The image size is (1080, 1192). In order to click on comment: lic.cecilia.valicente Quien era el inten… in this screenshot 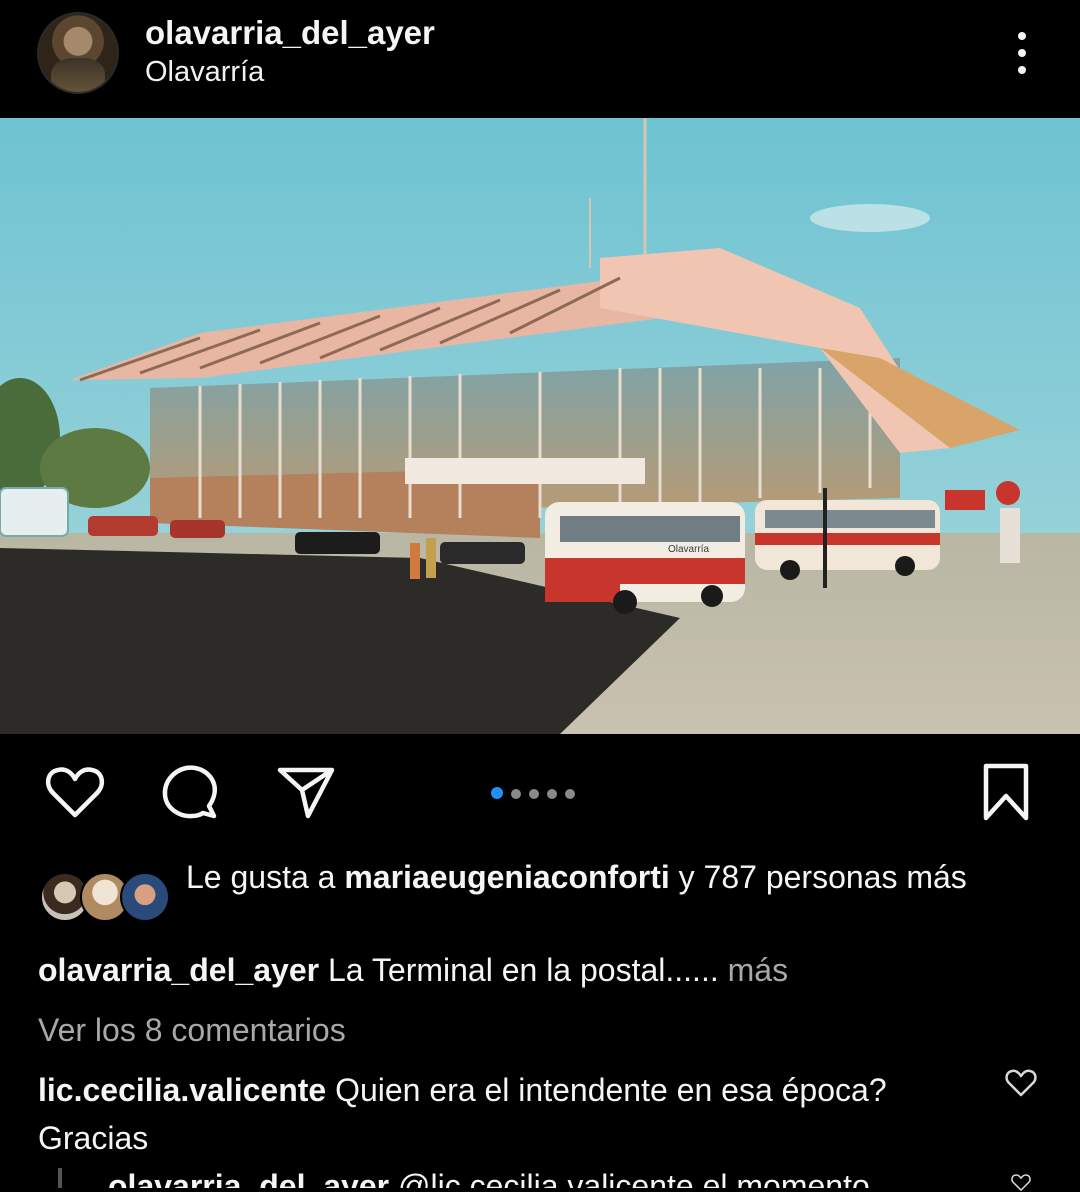, I will do `click(508, 1114)`.